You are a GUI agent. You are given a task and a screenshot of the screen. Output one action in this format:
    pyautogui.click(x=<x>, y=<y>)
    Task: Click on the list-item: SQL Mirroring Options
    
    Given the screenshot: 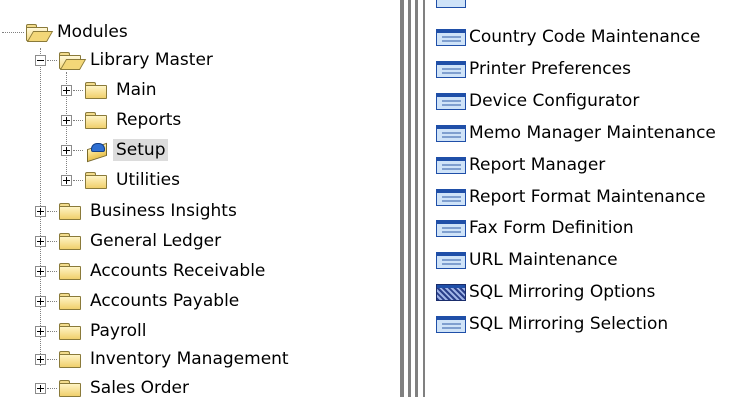 What is the action you would take?
    pyautogui.click(x=545, y=292)
    